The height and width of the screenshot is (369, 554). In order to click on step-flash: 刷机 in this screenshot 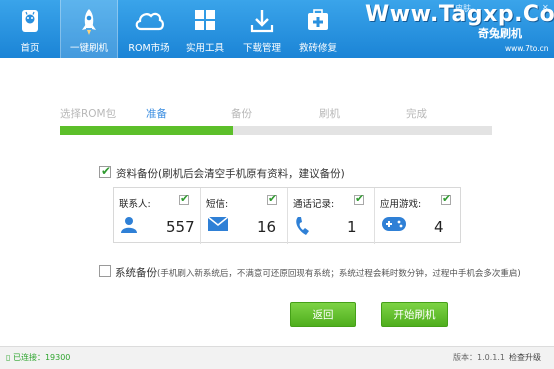, I will do `click(329, 114)`.